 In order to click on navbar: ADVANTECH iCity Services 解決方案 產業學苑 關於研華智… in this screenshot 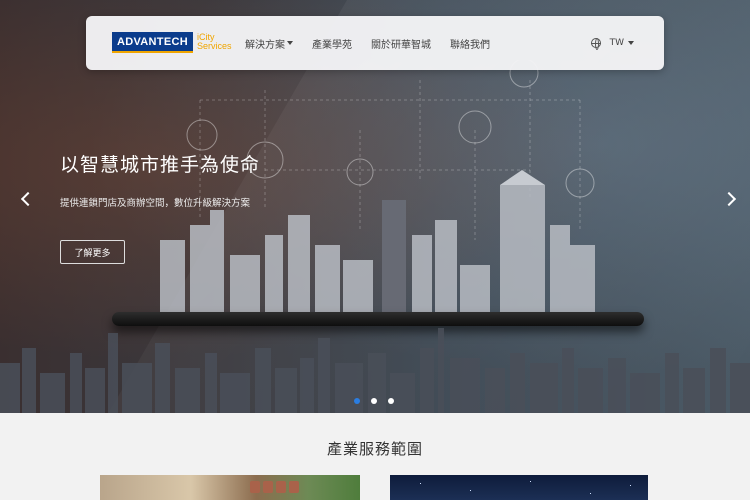, I will do `click(375, 43)`.